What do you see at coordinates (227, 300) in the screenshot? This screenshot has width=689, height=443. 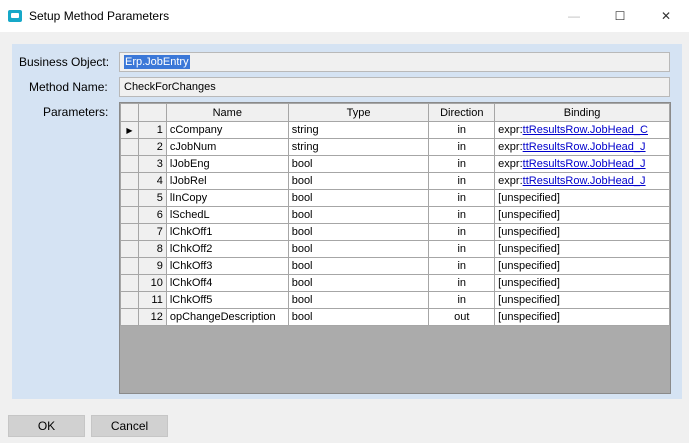 I see `name-cell: lChkOff5` at bounding box center [227, 300].